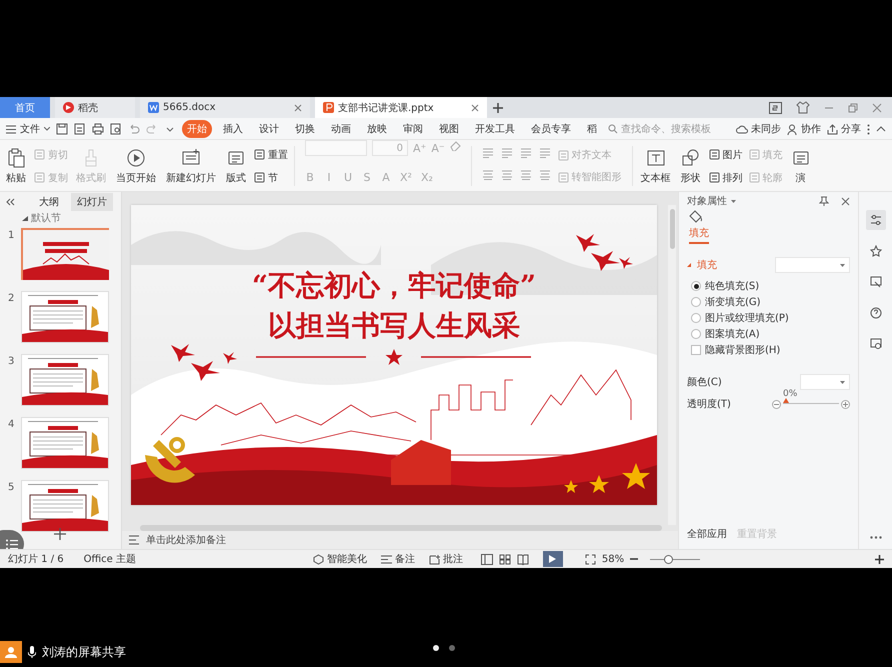 The width and height of the screenshot is (892, 667). What do you see at coordinates (336, 148) in the screenshot?
I see `font-name-field` at bounding box center [336, 148].